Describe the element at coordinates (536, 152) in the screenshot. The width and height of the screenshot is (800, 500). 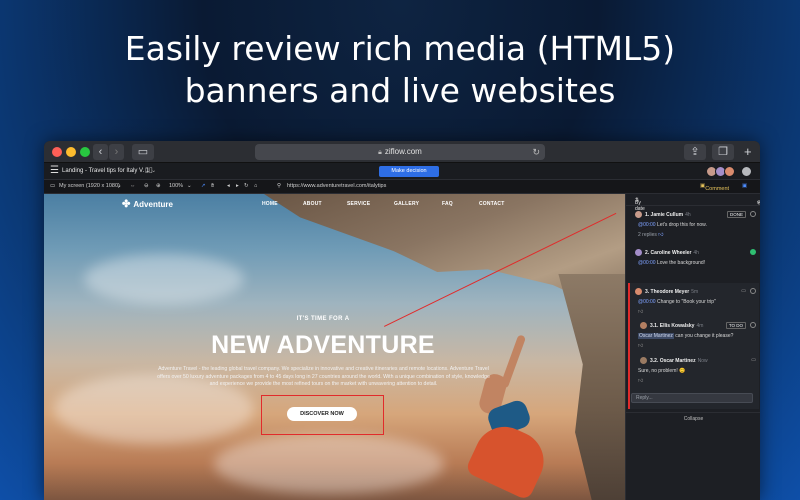
I see `reload-icon: ↻` at that location.